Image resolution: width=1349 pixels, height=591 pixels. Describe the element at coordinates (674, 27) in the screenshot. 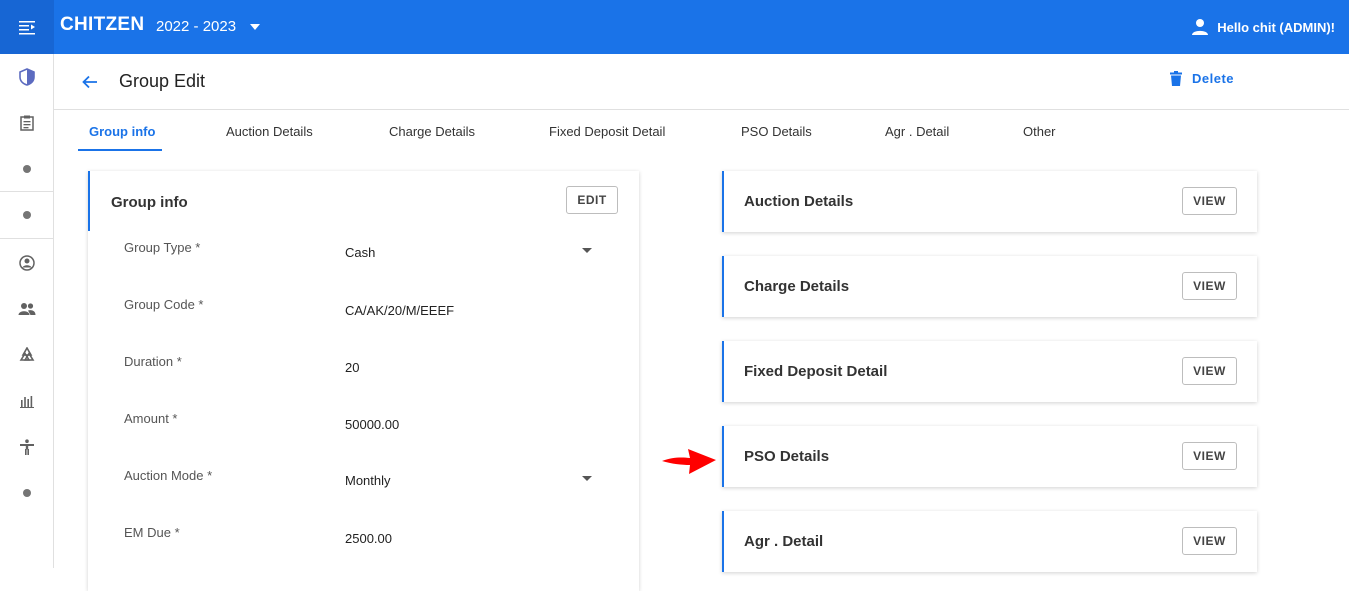

I see `top-app-bar: CHITZEN 2022 - 2023 Hello chit (ADMIN)!` at that location.